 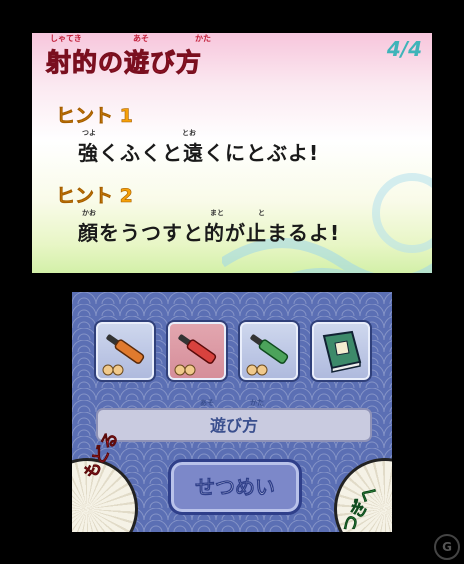 I want to click on hint-2-text: 顔をうつすと的が止まるよ!, so click(x=209, y=233).